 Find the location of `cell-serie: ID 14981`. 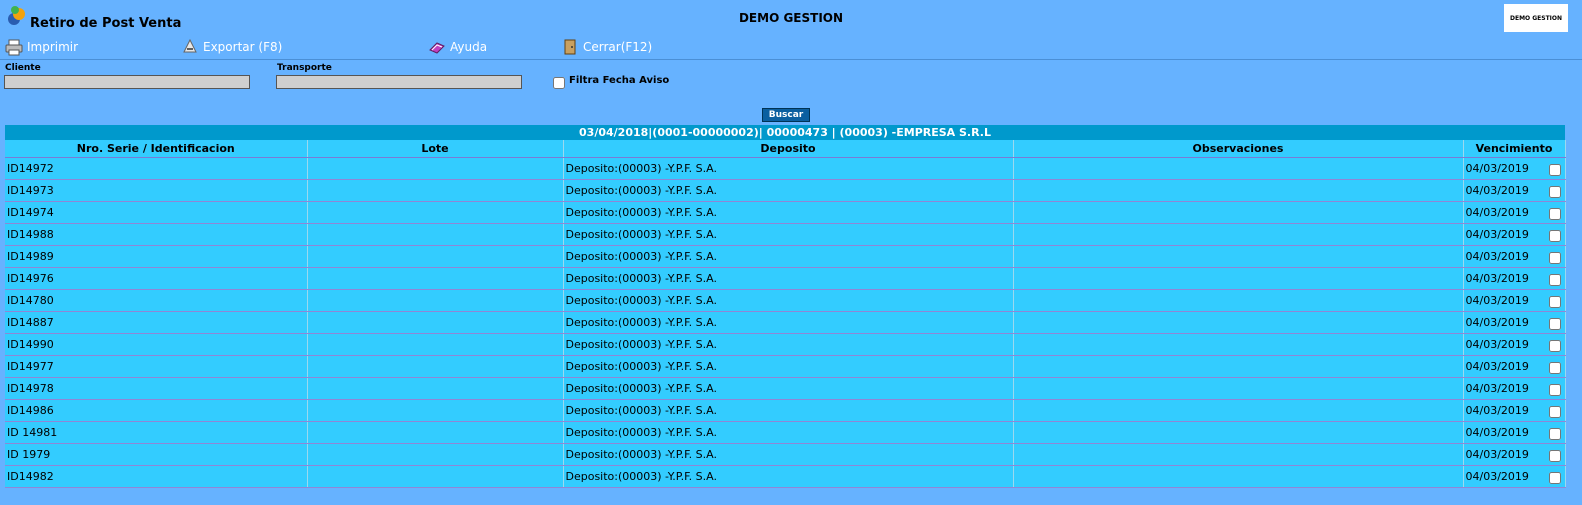

cell-serie: ID 14981 is located at coordinates (156, 432).